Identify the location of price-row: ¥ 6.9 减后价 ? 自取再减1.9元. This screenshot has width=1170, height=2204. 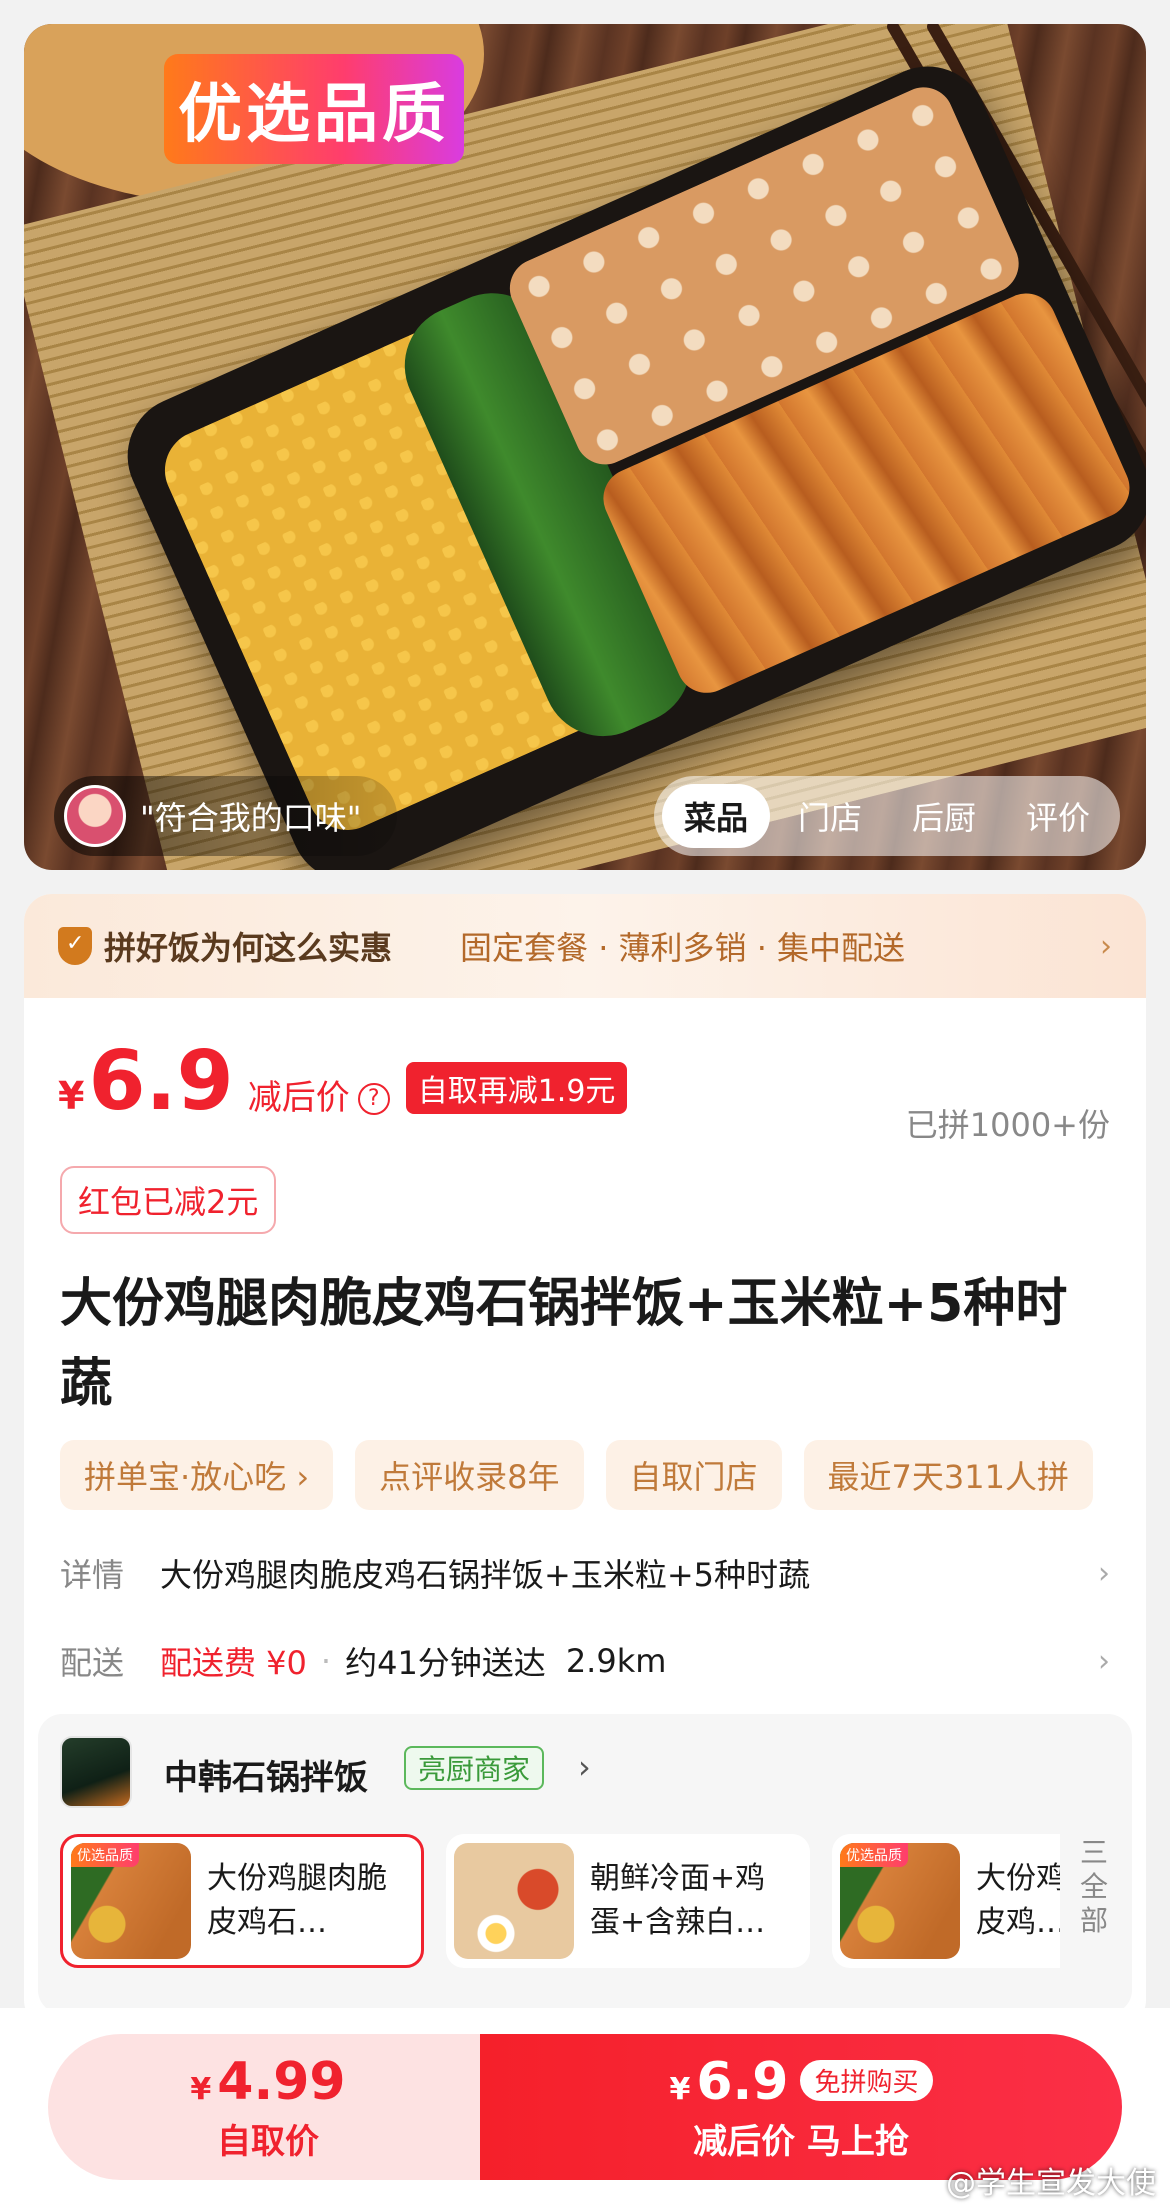
(343, 1081).